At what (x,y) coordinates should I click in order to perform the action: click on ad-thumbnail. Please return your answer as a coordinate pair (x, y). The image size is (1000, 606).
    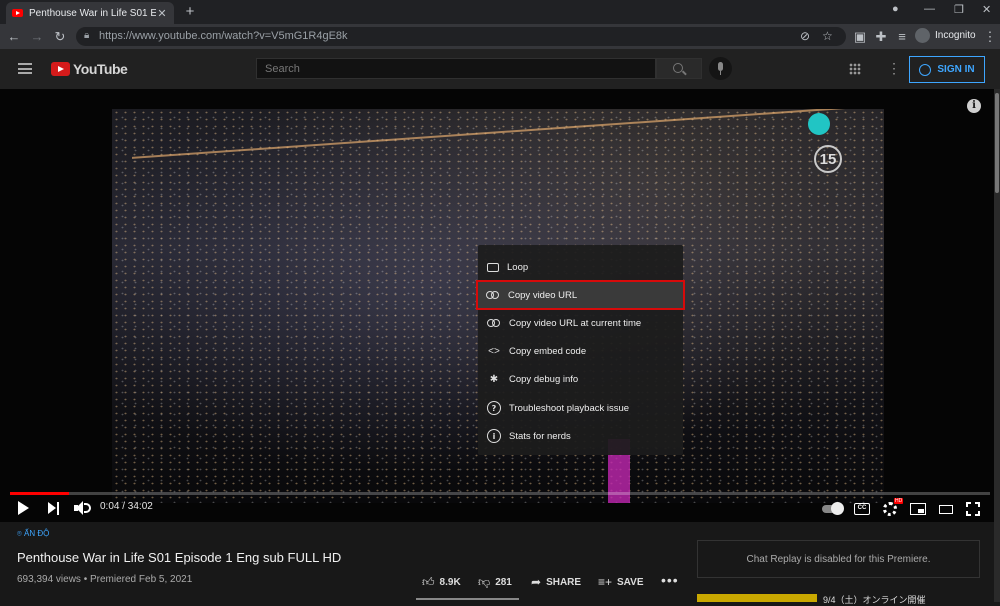
    Looking at the image, I should click on (757, 598).